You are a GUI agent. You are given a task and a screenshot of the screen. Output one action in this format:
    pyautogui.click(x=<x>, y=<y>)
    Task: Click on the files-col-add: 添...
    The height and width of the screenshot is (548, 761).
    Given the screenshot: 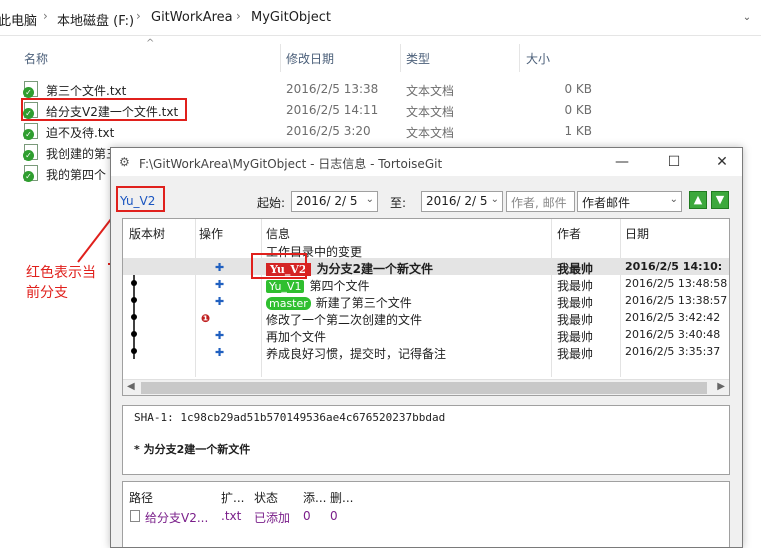 What is the action you would take?
    pyautogui.click(x=314, y=497)
    